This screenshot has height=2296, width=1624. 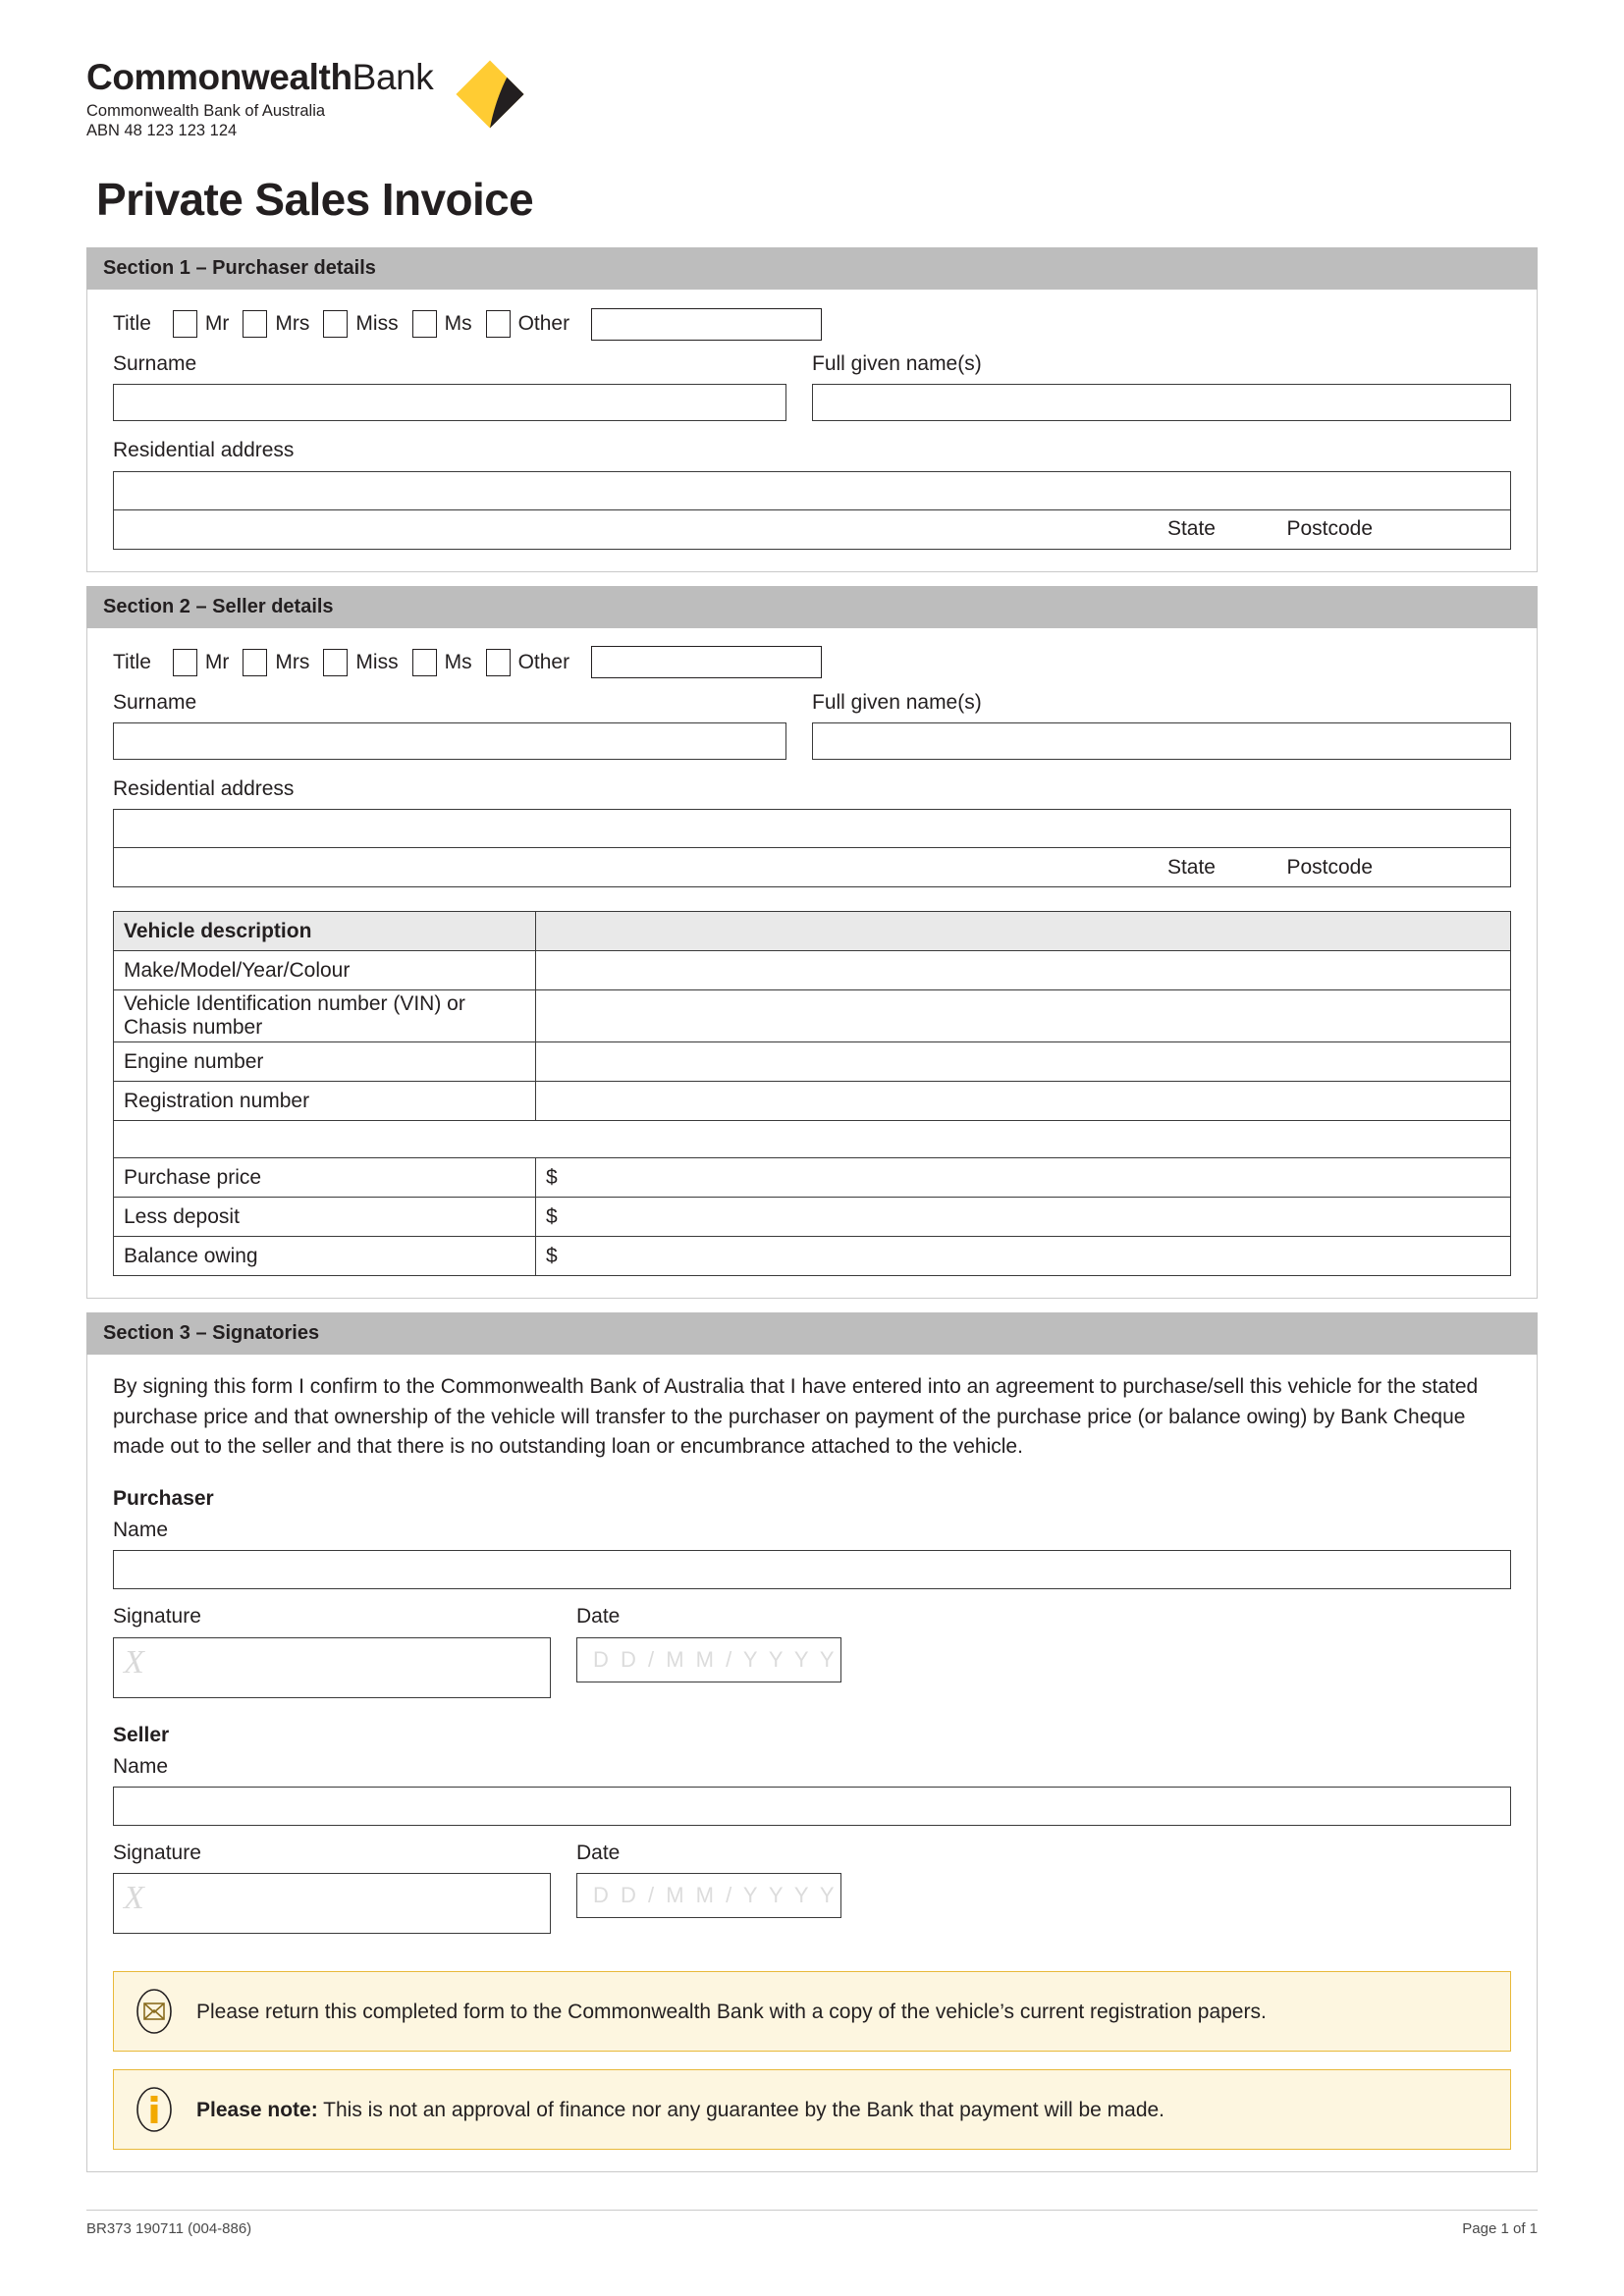 I want to click on seller-title-mrs: Mrs, so click(x=276, y=662).